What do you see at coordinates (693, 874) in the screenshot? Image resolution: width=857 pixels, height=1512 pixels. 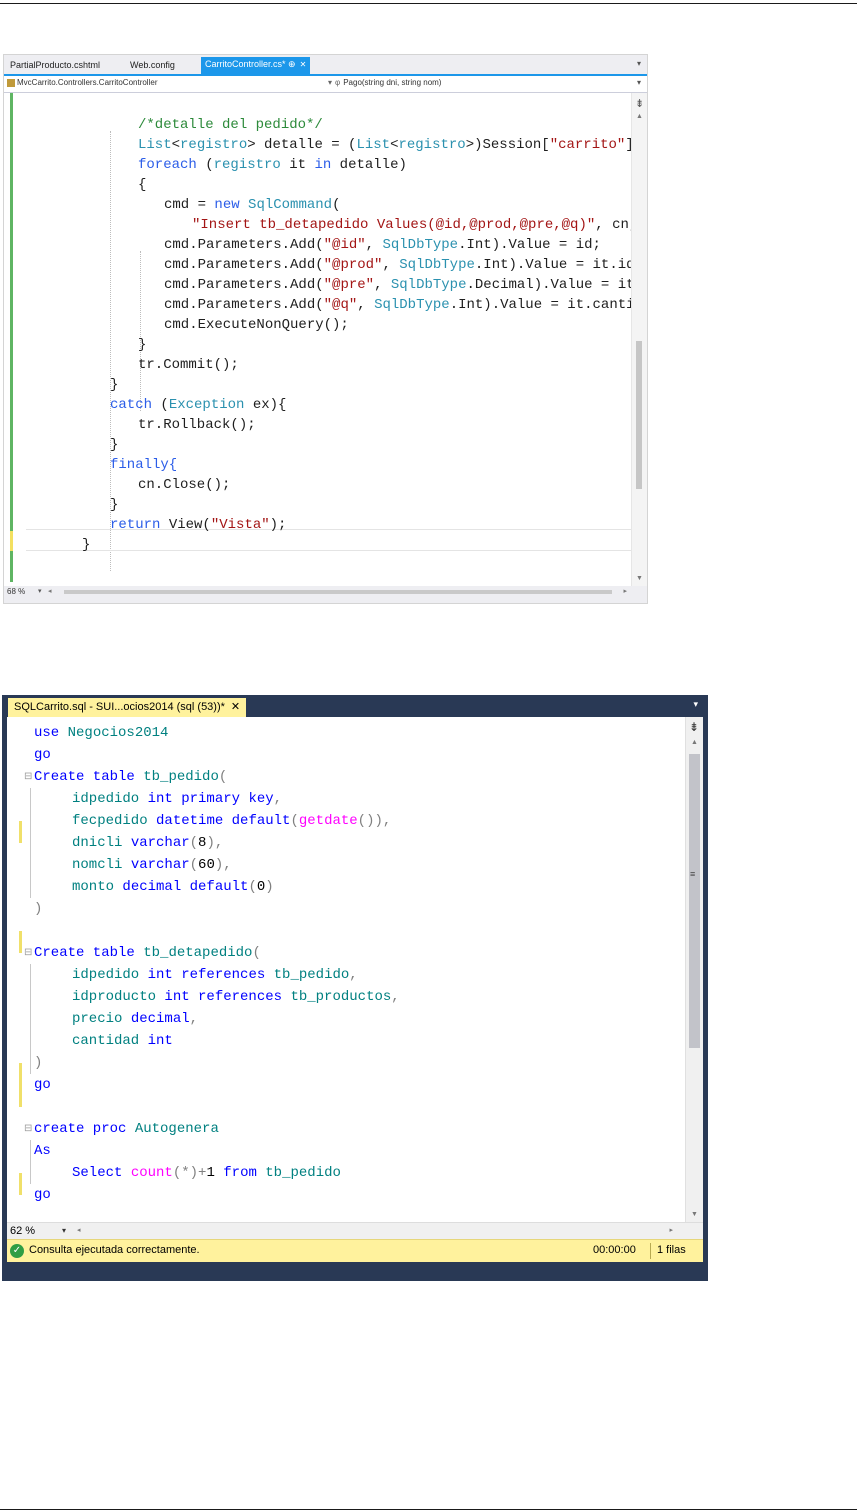 I see `scroll-marker-icon: ≡` at bounding box center [693, 874].